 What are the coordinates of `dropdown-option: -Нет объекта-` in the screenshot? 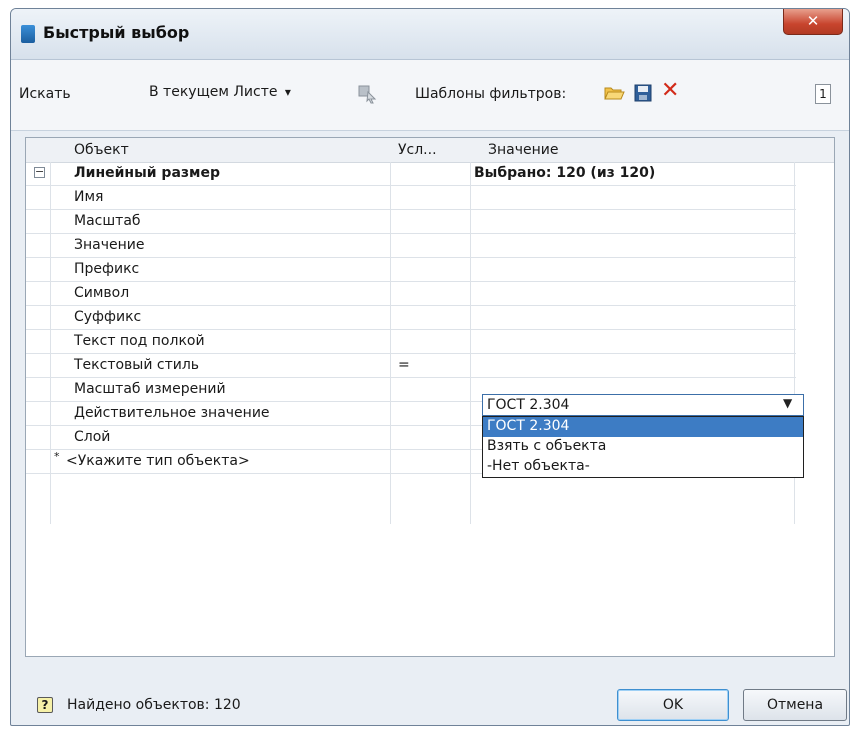 It's located at (643, 467).